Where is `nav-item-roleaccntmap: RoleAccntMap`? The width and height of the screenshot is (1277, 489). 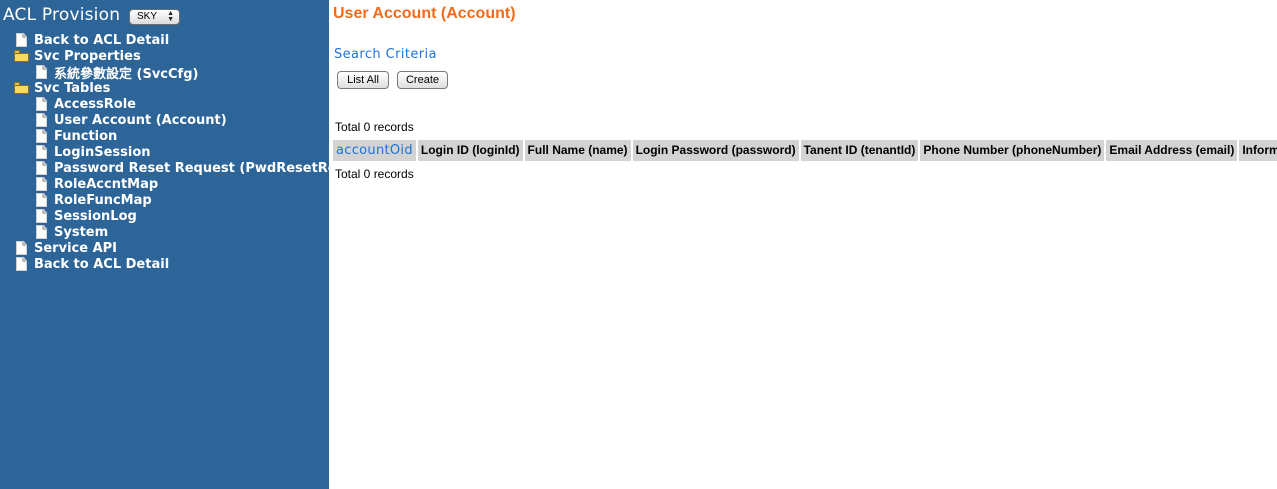
nav-item-roleaccntmap: RoleAccntMap is located at coordinates (97, 184).